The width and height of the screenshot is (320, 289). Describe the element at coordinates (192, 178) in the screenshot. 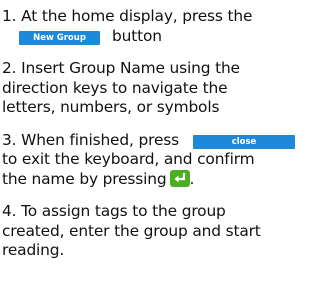

I see `step-3-period: .` at that location.